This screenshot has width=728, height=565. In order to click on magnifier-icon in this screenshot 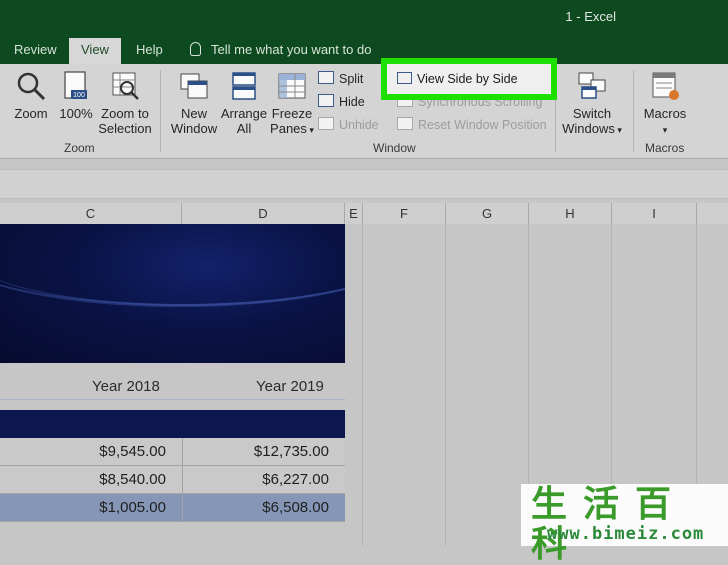, I will do `click(31, 86)`.